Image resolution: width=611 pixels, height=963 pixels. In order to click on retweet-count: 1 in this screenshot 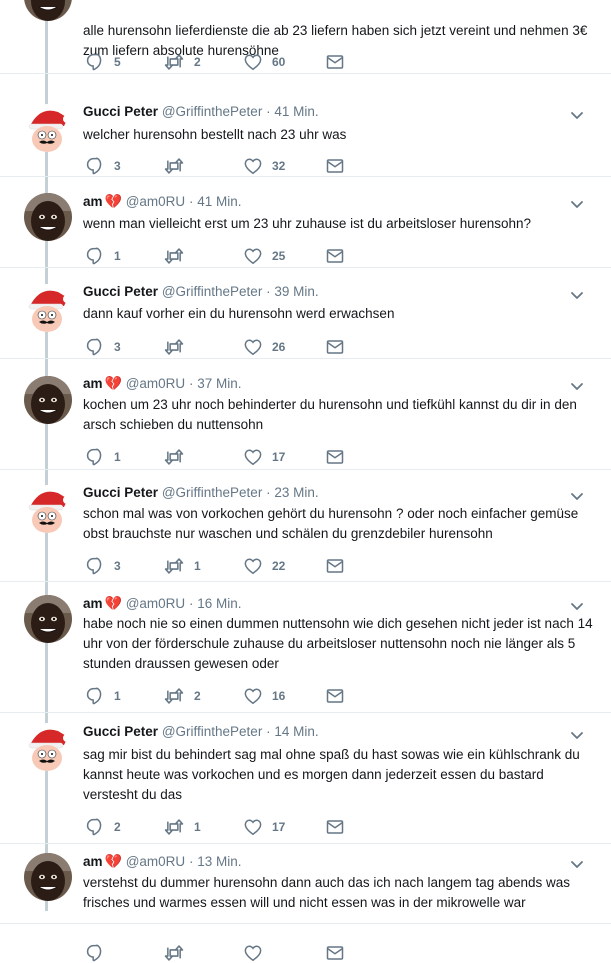, I will do `click(197, 566)`.